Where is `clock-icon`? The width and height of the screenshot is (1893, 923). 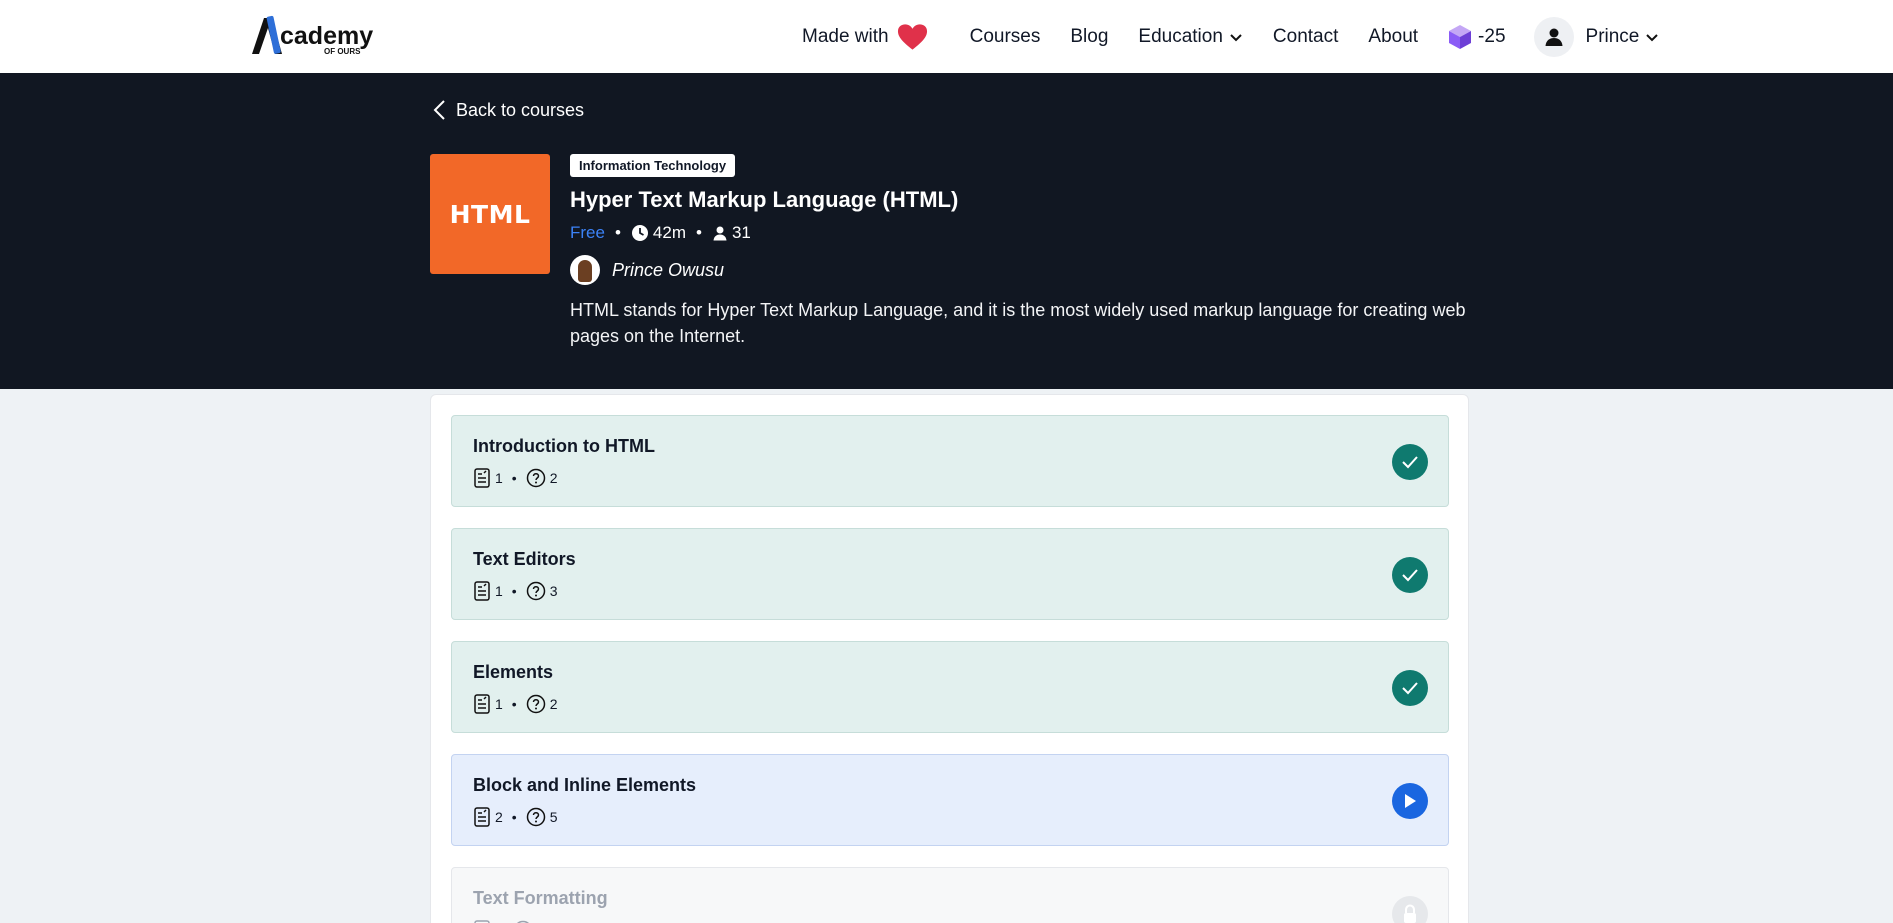 clock-icon is located at coordinates (639, 233).